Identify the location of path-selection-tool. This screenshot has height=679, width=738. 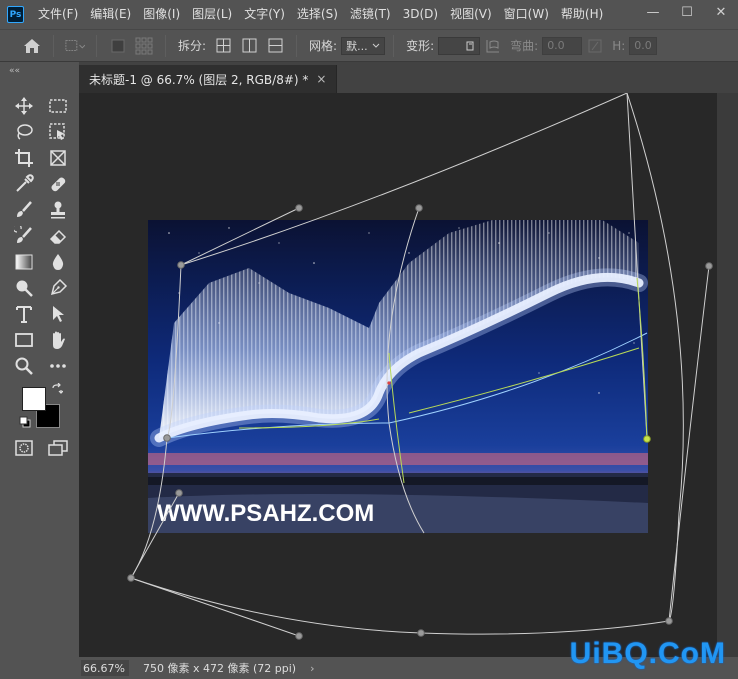
(58, 314).